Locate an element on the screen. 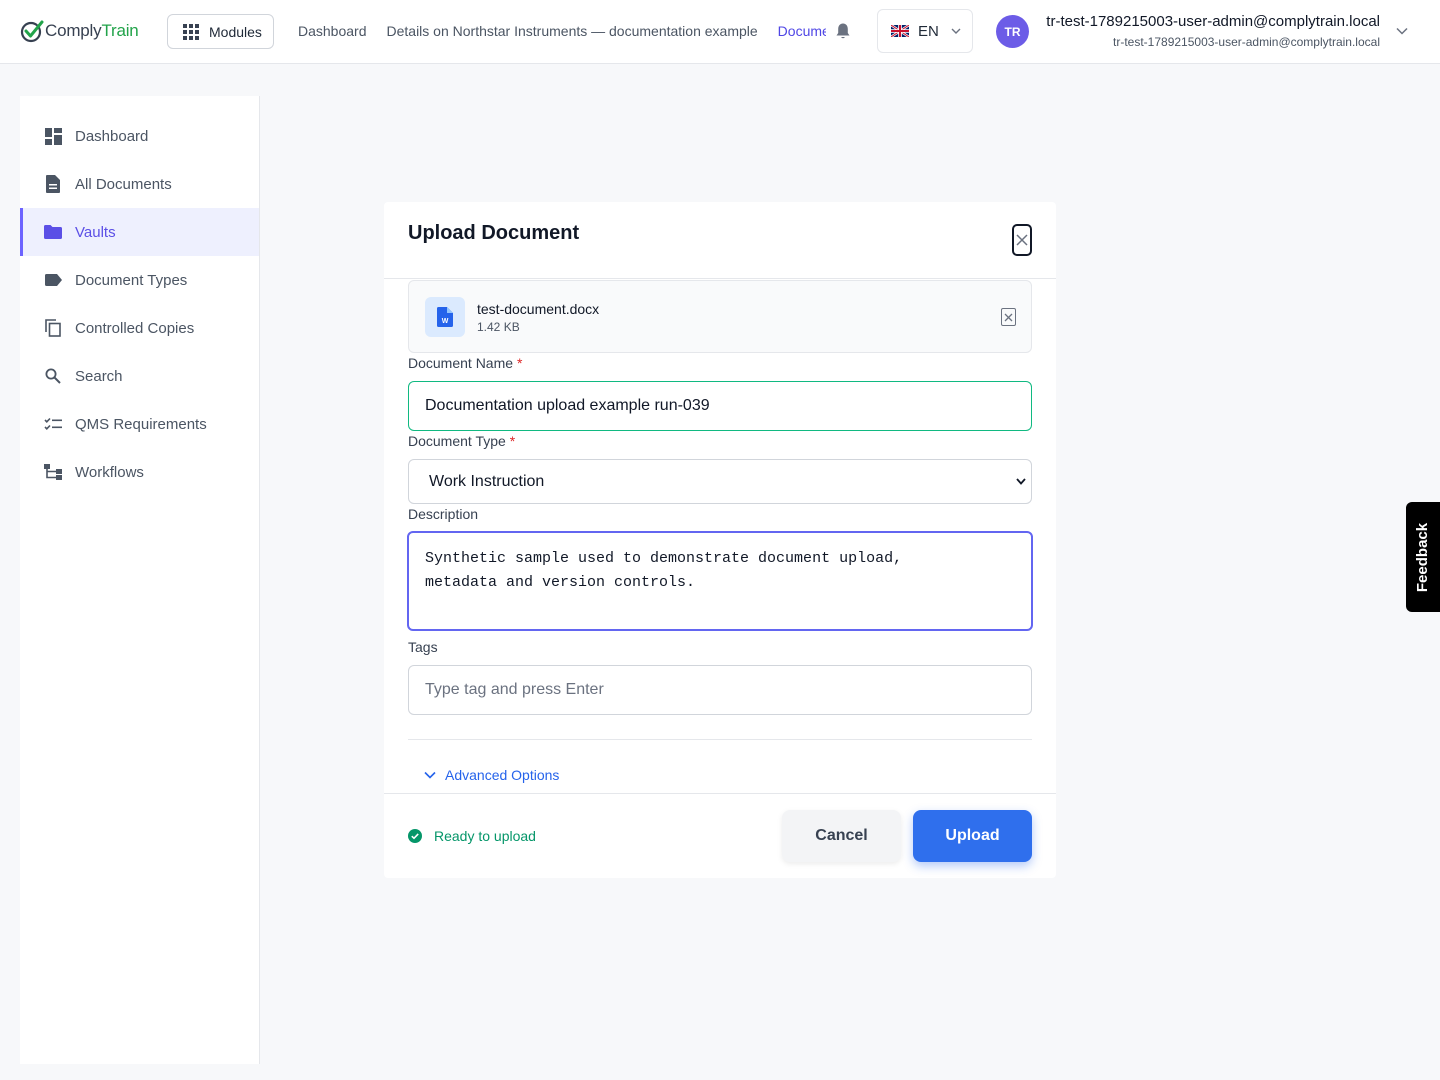  sidebar-item-dashboard: Dashboard is located at coordinates (139, 136).